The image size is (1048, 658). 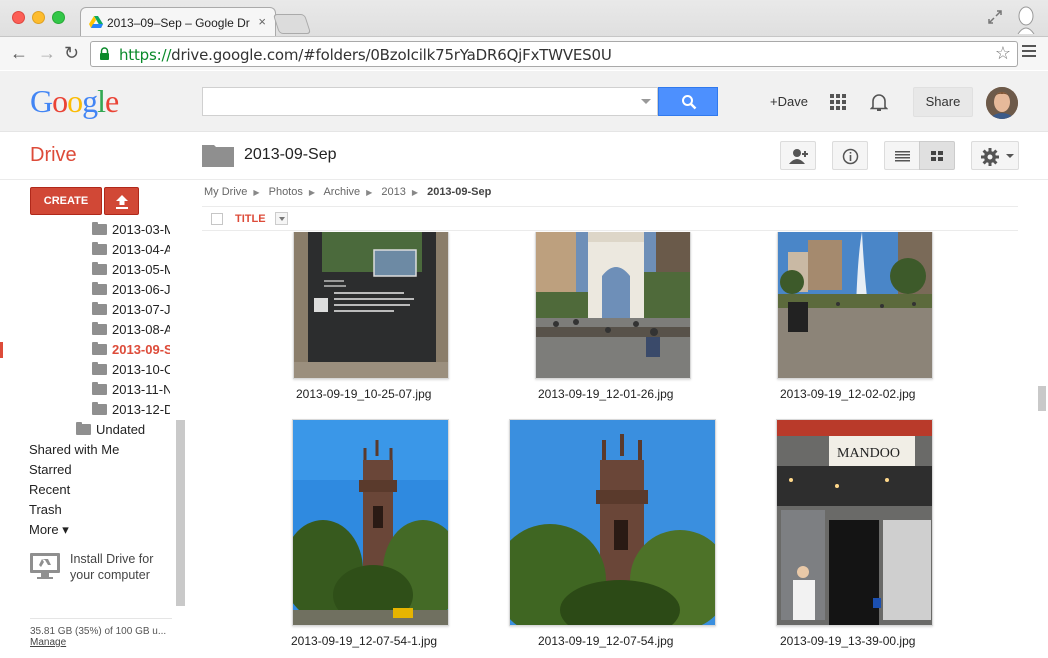 I want to click on create-button: CREATE, so click(x=66, y=201).